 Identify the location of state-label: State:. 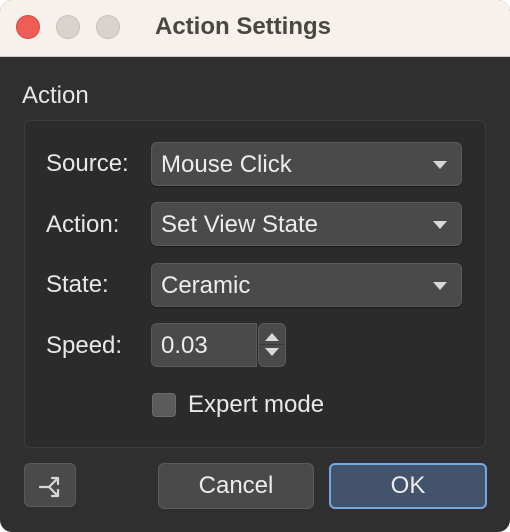
(77, 284).